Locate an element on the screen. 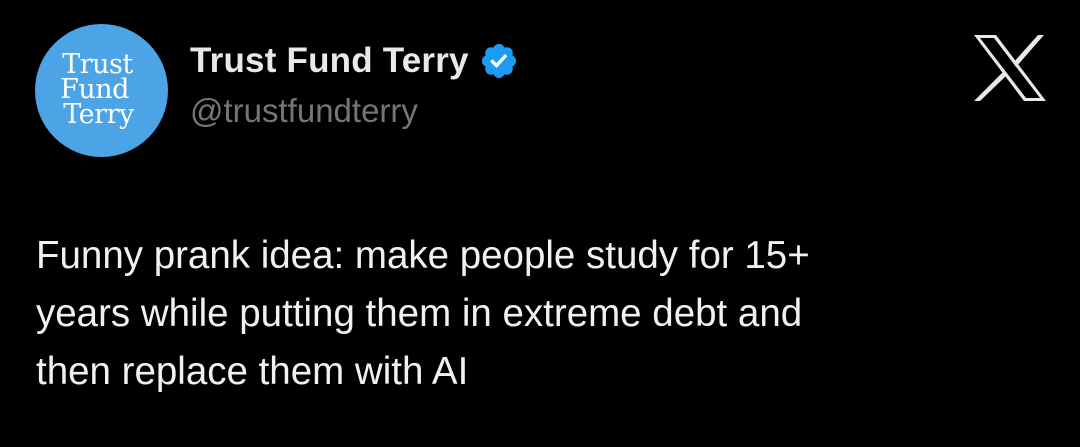 Image resolution: width=1080 pixels, height=447 pixels. avatar: Trust Fund Terry is located at coordinates (101, 90).